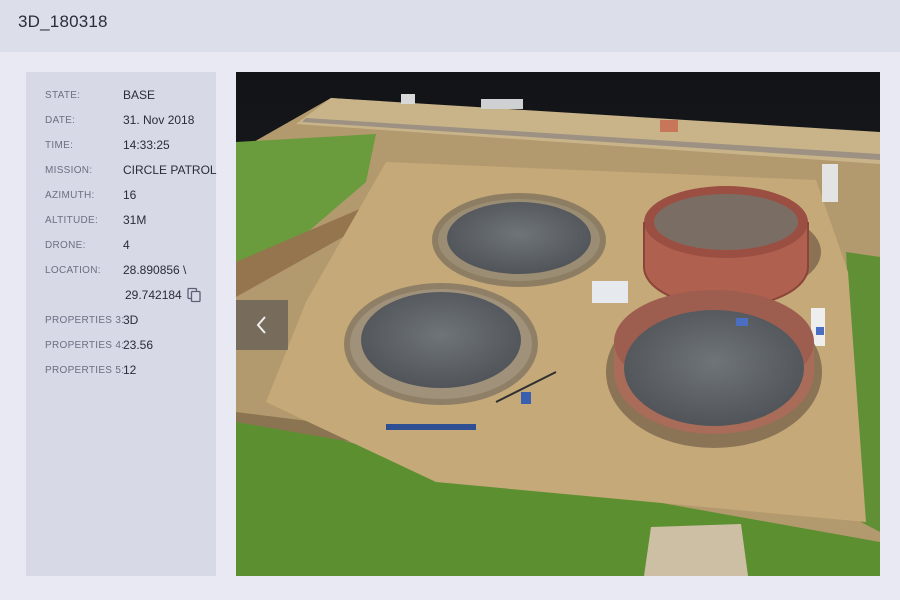 The height and width of the screenshot is (600, 900). Describe the element at coordinates (85, 370) in the screenshot. I see `properties-5-label: PROPERTIES 5:` at that location.